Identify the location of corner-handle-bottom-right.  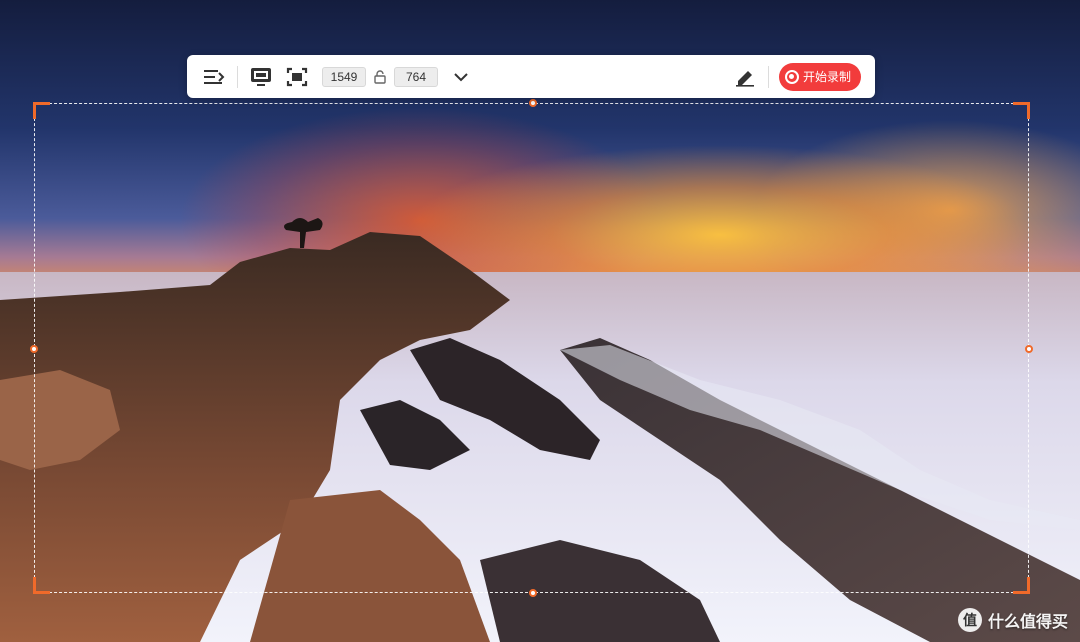
(1021, 585).